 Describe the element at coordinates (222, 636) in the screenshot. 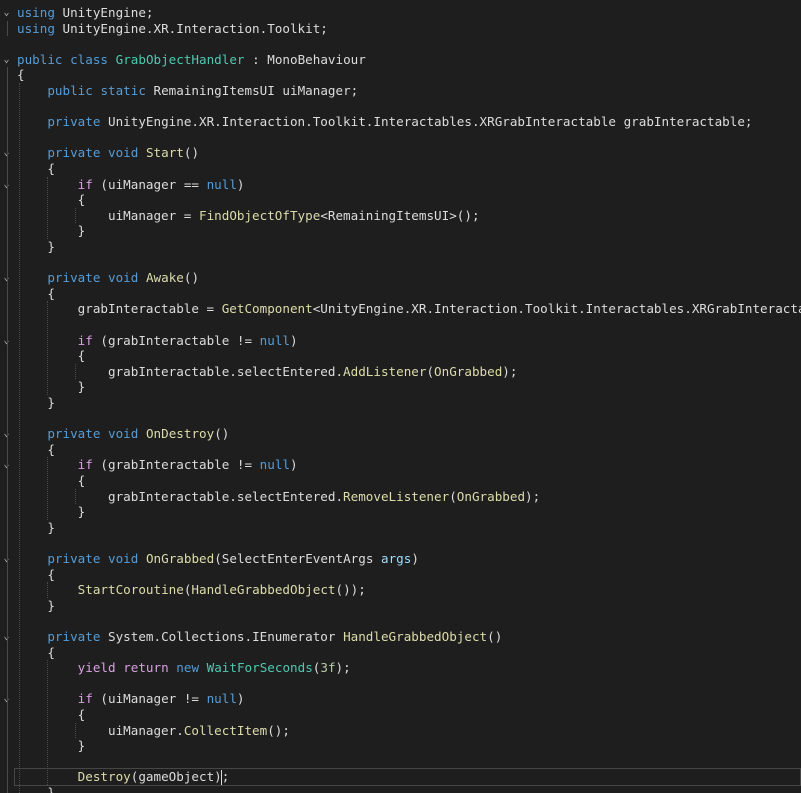

I see `code-token: System.Collections.IEnumerator` at that location.